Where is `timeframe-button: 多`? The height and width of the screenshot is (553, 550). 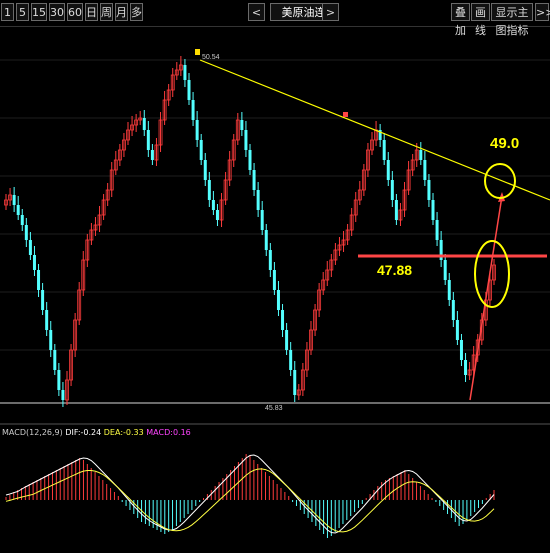 timeframe-button: 多 is located at coordinates (136, 12).